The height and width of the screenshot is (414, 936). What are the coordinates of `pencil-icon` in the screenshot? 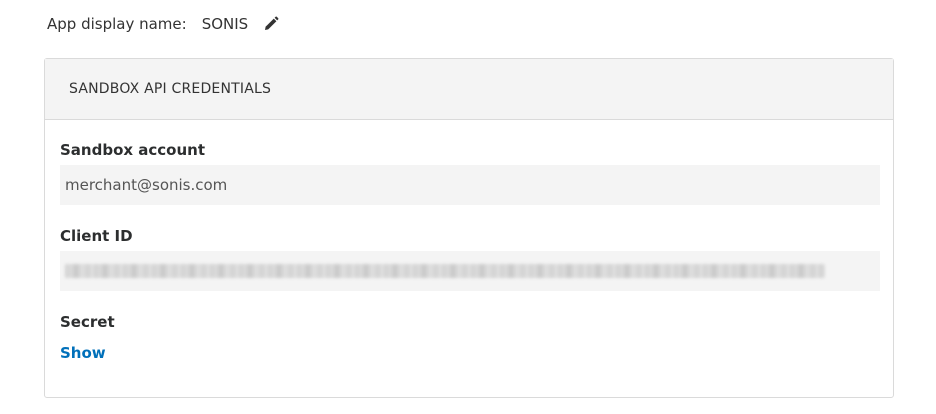 It's located at (271, 24).